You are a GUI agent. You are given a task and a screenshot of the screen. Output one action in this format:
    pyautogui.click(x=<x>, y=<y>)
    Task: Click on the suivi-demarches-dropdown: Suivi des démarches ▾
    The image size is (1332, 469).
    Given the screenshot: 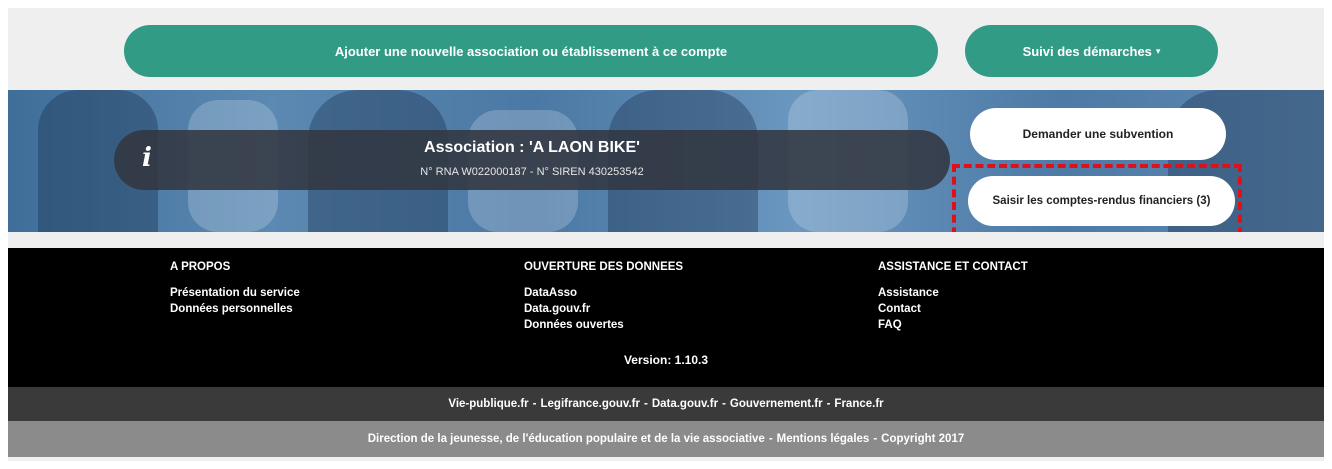 What is the action you would take?
    pyautogui.click(x=1091, y=51)
    